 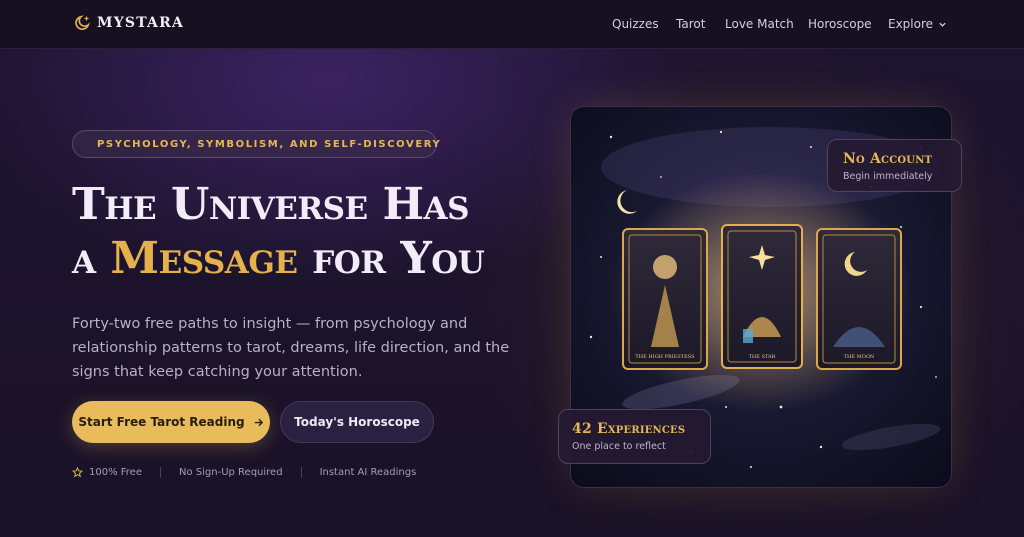 I want to click on feature-instant-ai: Instant AI Readings, so click(x=368, y=472).